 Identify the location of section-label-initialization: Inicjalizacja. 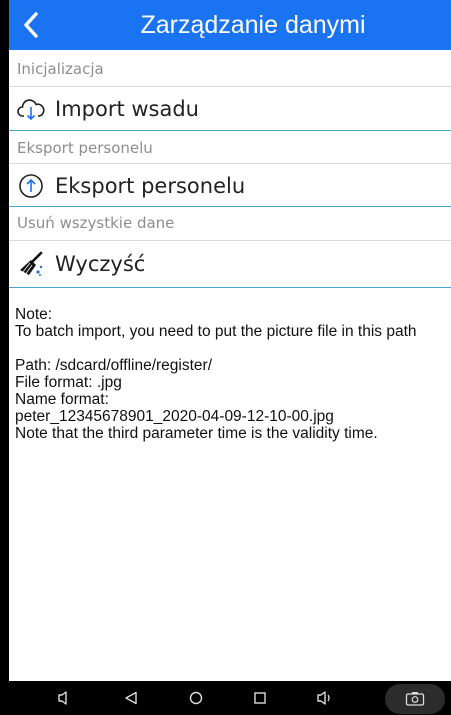
(60, 69).